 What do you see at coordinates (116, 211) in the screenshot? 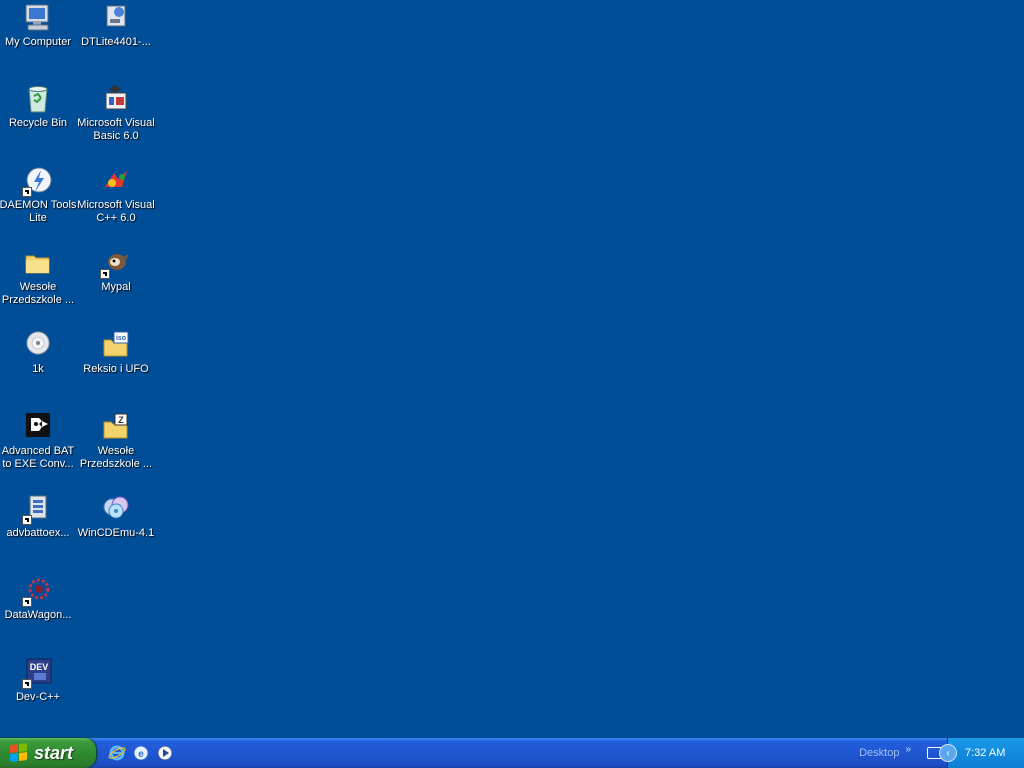
I see `icon-label: Microsoft Visual C++ 6.0` at bounding box center [116, 211].